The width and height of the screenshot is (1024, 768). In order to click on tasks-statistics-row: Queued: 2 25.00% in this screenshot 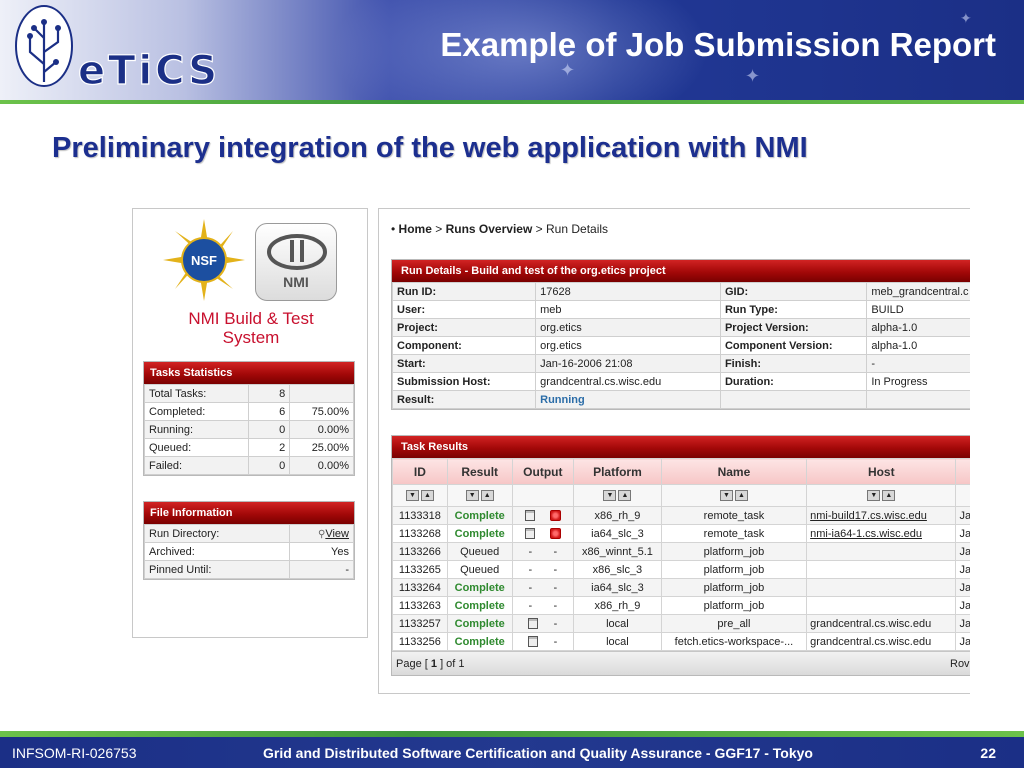, I will do `click(249, 447)`.